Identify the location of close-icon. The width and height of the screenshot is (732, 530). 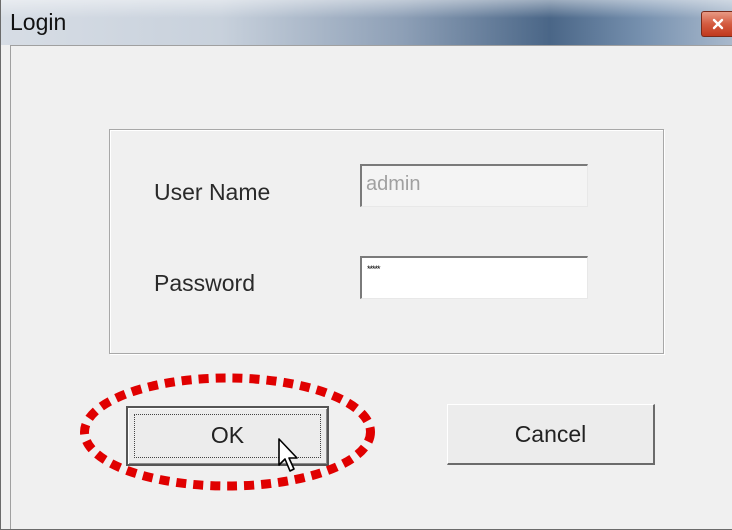
(718, 24).